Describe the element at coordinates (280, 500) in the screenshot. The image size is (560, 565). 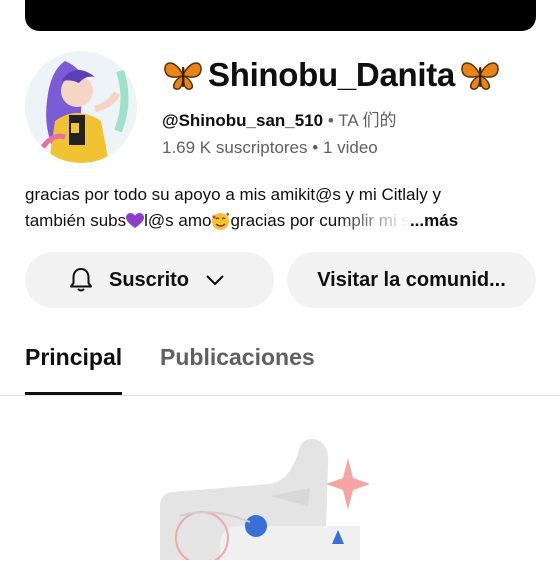
I see `empty-state-illustration` at that location.